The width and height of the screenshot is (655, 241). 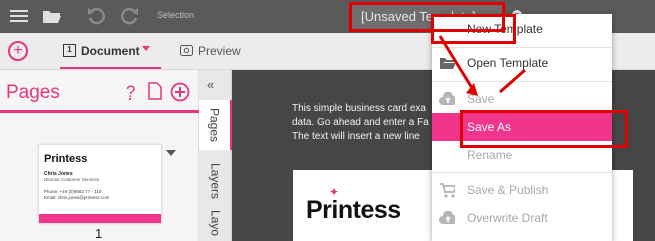 What do you see at coordinates (472, 89) in the screenshot?
I see `annotation-arrowhead` at bounding box center [472, 89].